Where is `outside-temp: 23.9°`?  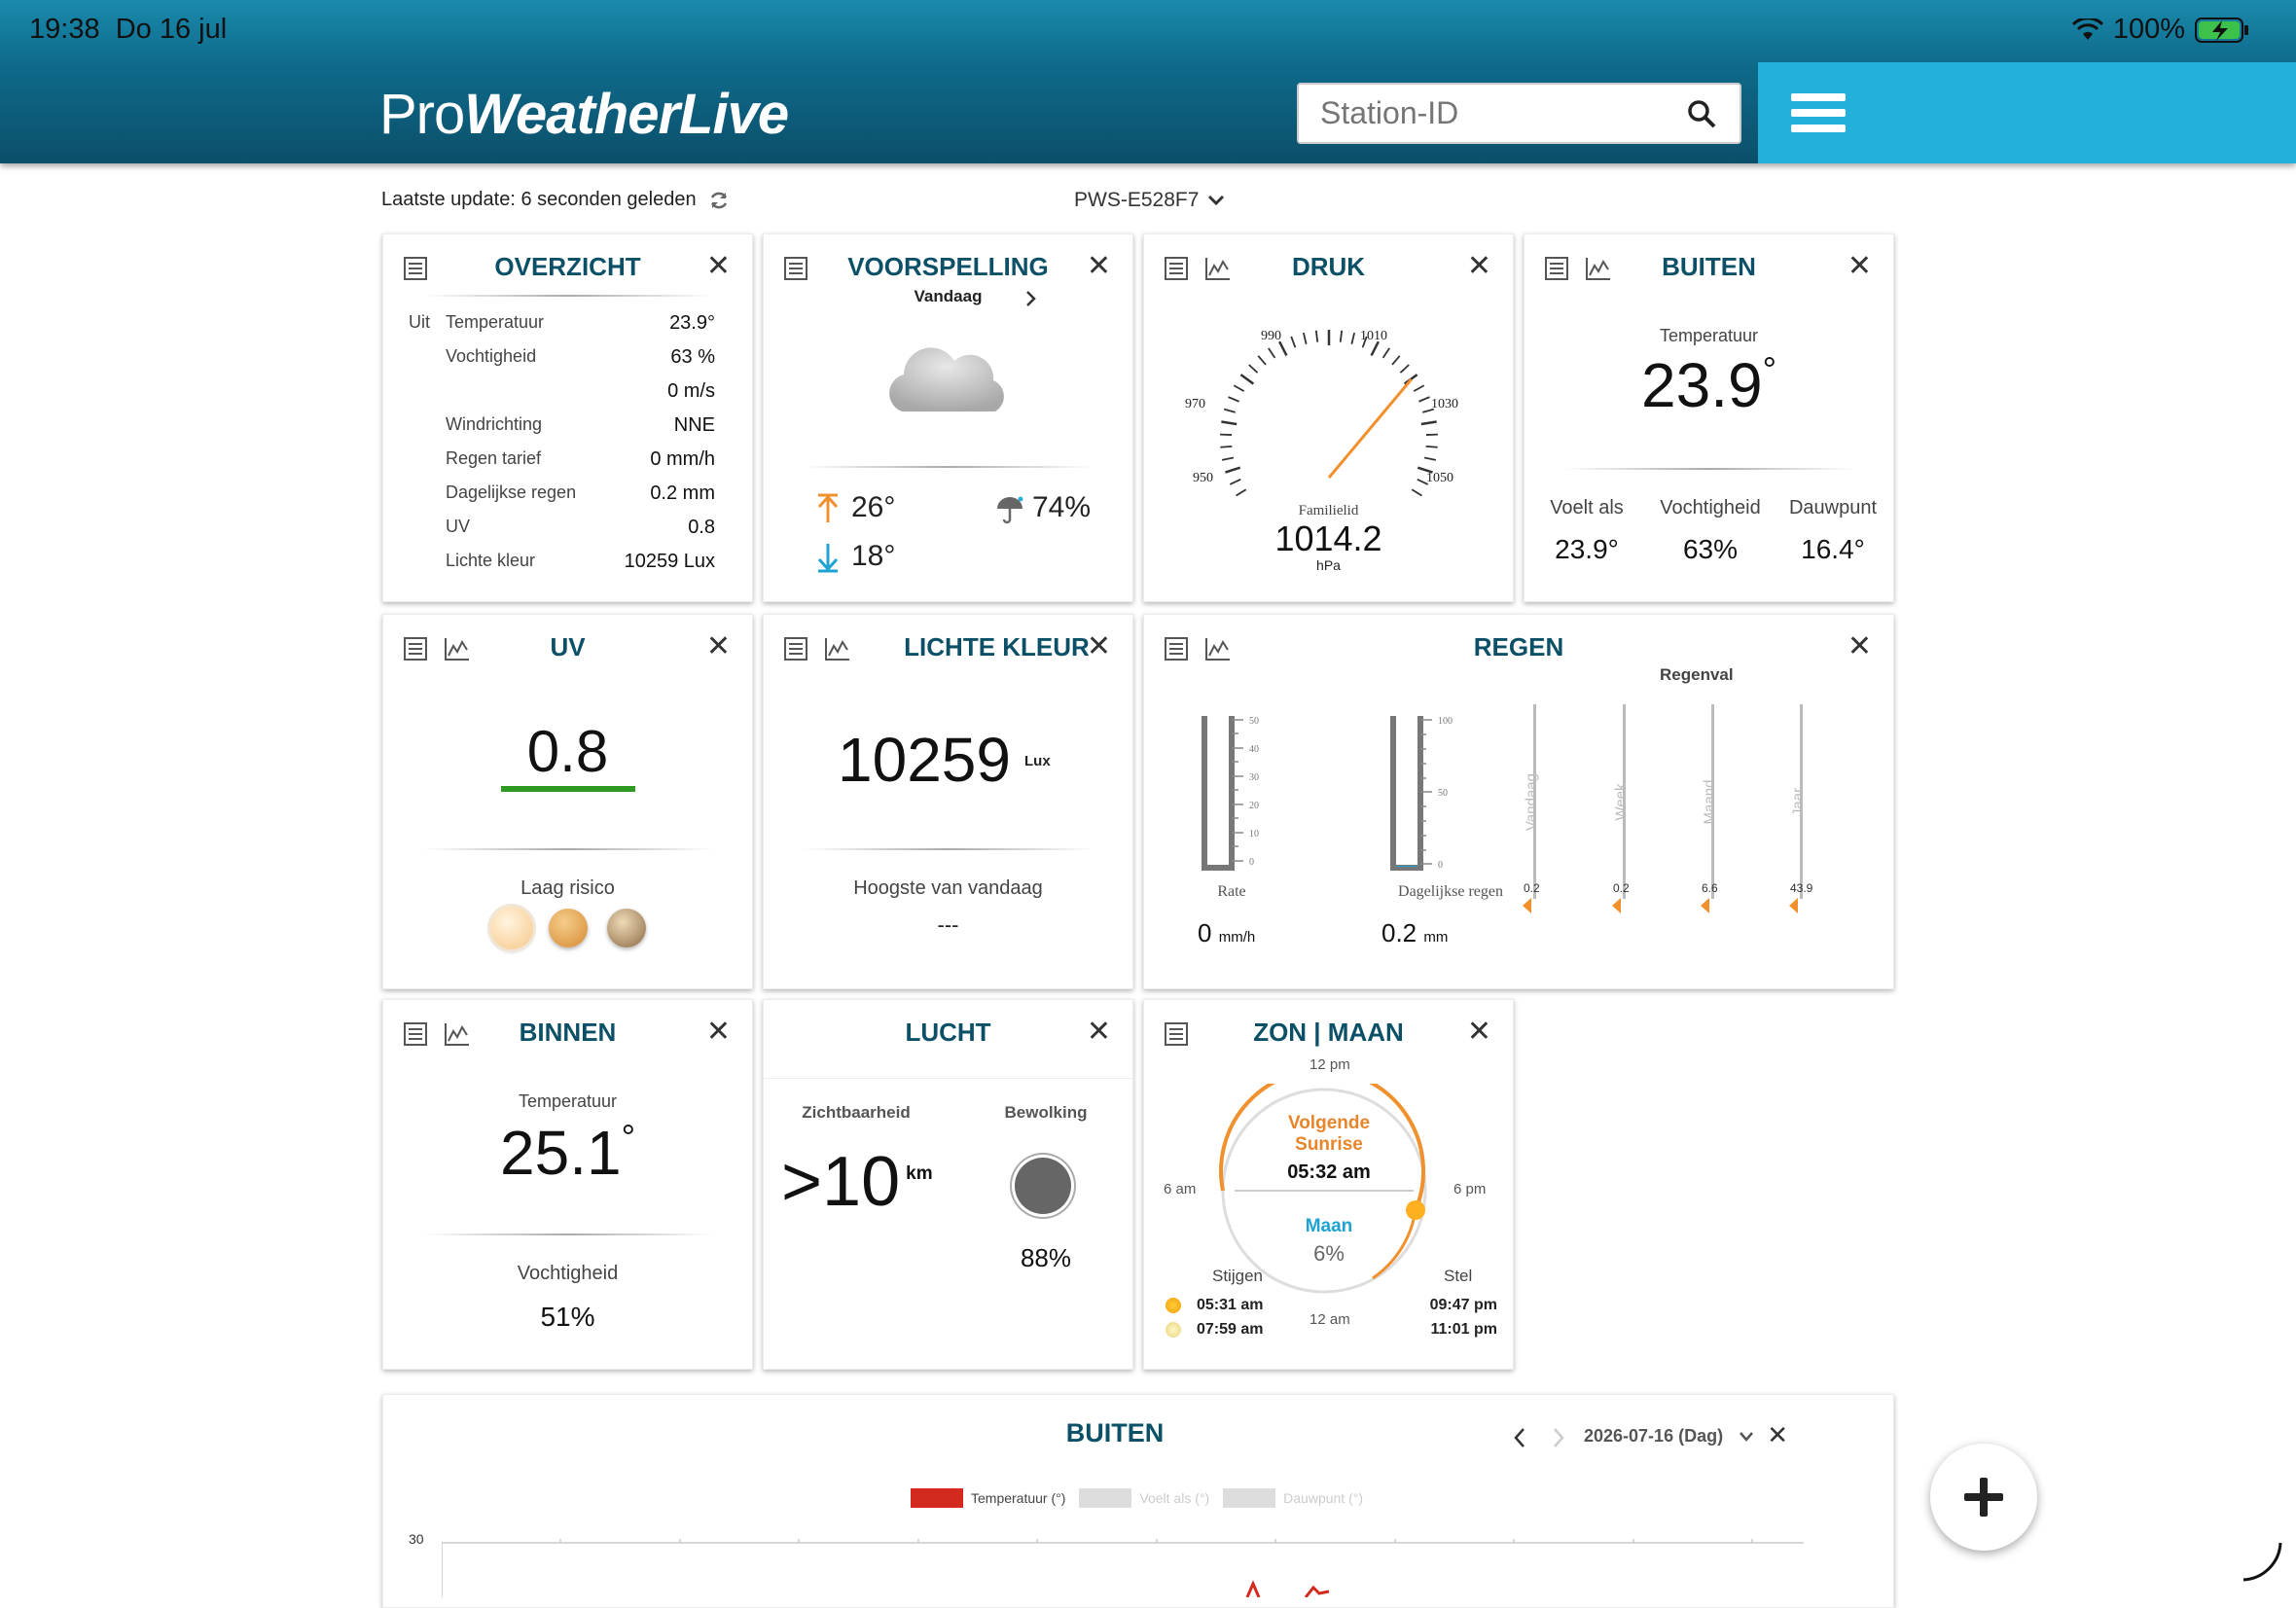 outside-temp: 23.9° is located at coordinates (1709, 385).